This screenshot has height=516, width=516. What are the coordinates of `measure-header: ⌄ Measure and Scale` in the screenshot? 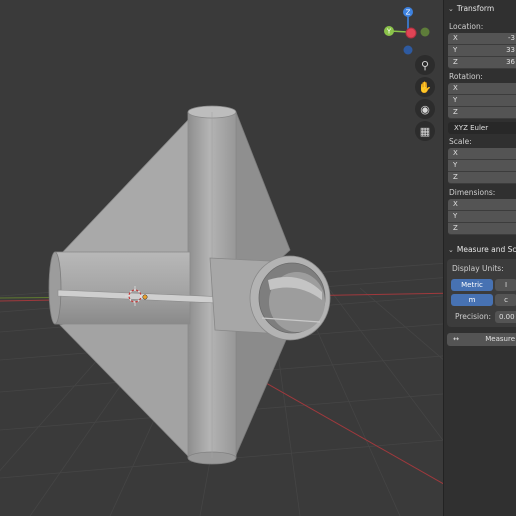 It's located at (480, 250).